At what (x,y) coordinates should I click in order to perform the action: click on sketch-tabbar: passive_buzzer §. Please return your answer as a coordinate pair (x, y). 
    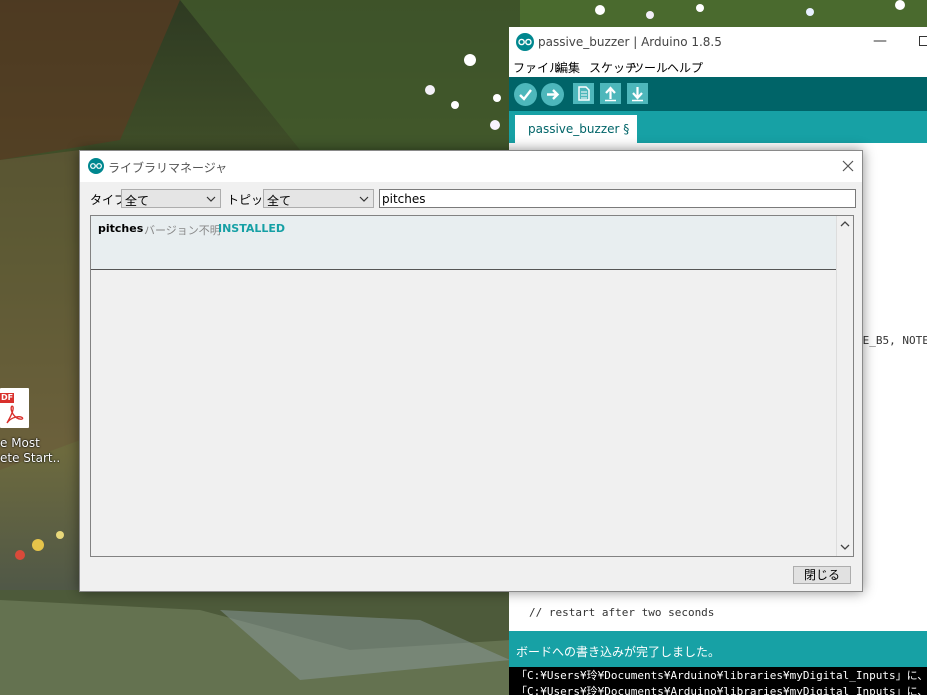
    Looking at the image, I should click on (718, 127).